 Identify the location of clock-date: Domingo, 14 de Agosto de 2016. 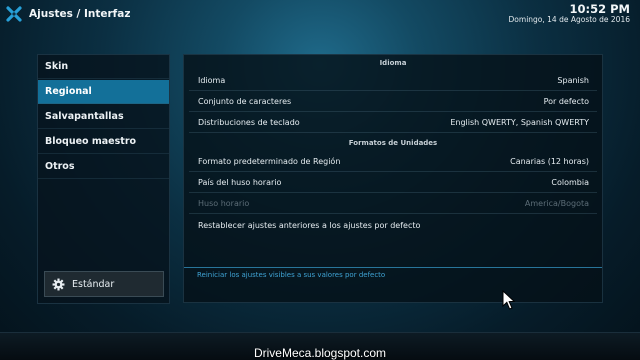
(569, 19).